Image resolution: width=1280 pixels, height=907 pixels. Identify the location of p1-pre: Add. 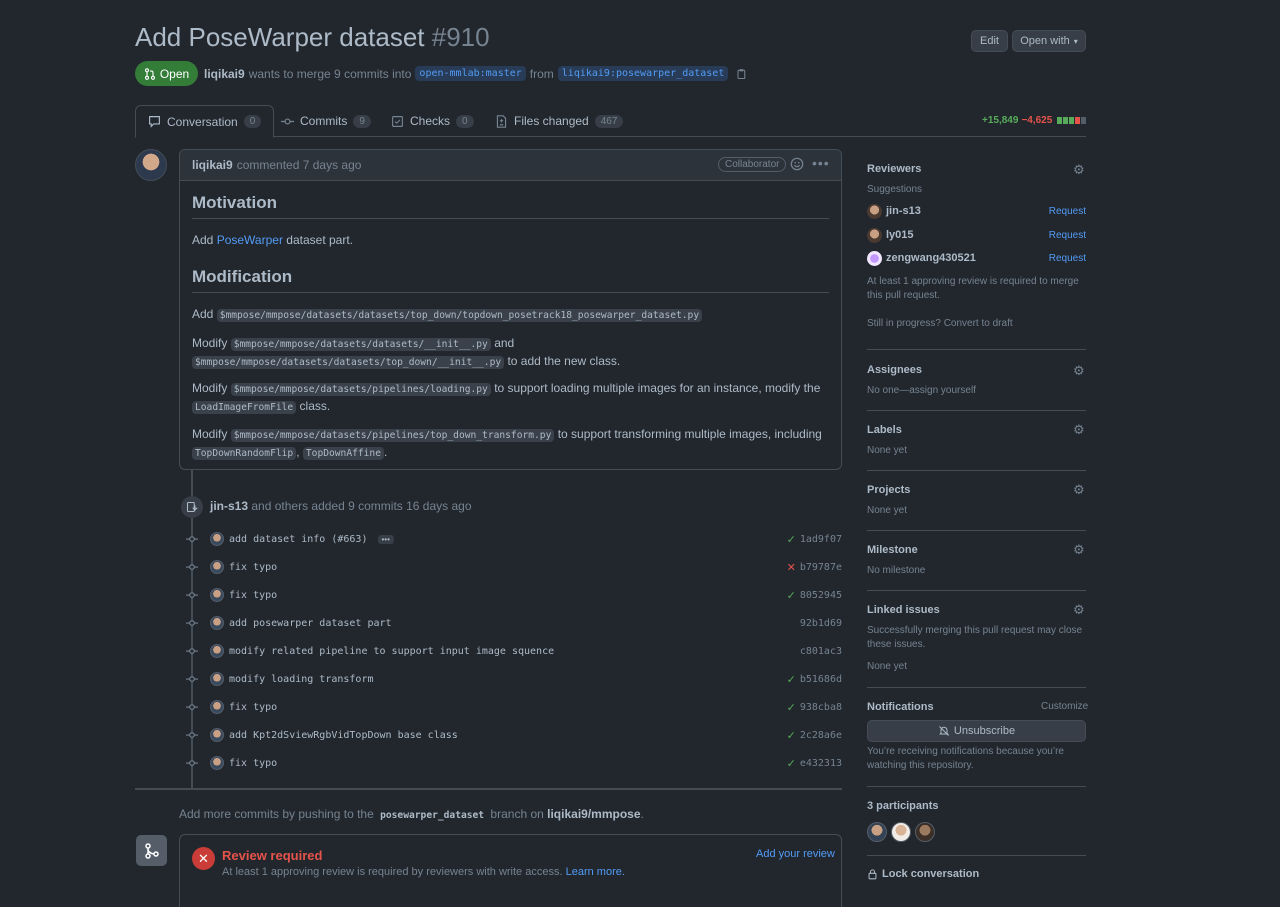
(203, 314).